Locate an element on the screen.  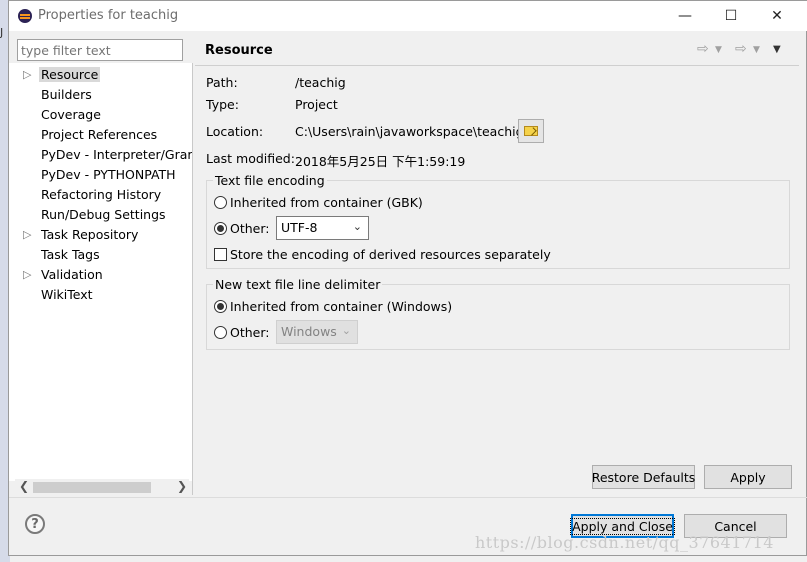
store-encoding-checkbox is located at coordinates (220, 254).